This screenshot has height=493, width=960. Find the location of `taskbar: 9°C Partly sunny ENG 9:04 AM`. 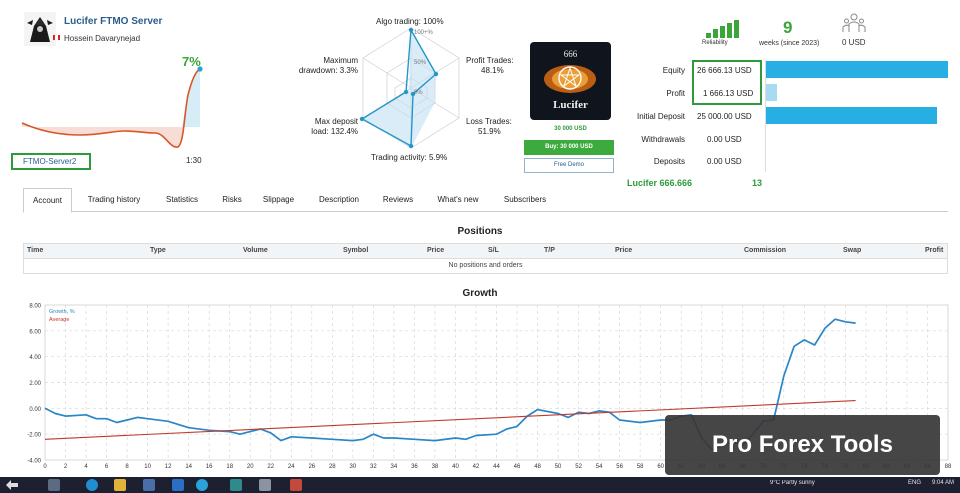

taskbar: 9°C Partly sunny ENG 9:04 AM is located at coordinates (480, 485).